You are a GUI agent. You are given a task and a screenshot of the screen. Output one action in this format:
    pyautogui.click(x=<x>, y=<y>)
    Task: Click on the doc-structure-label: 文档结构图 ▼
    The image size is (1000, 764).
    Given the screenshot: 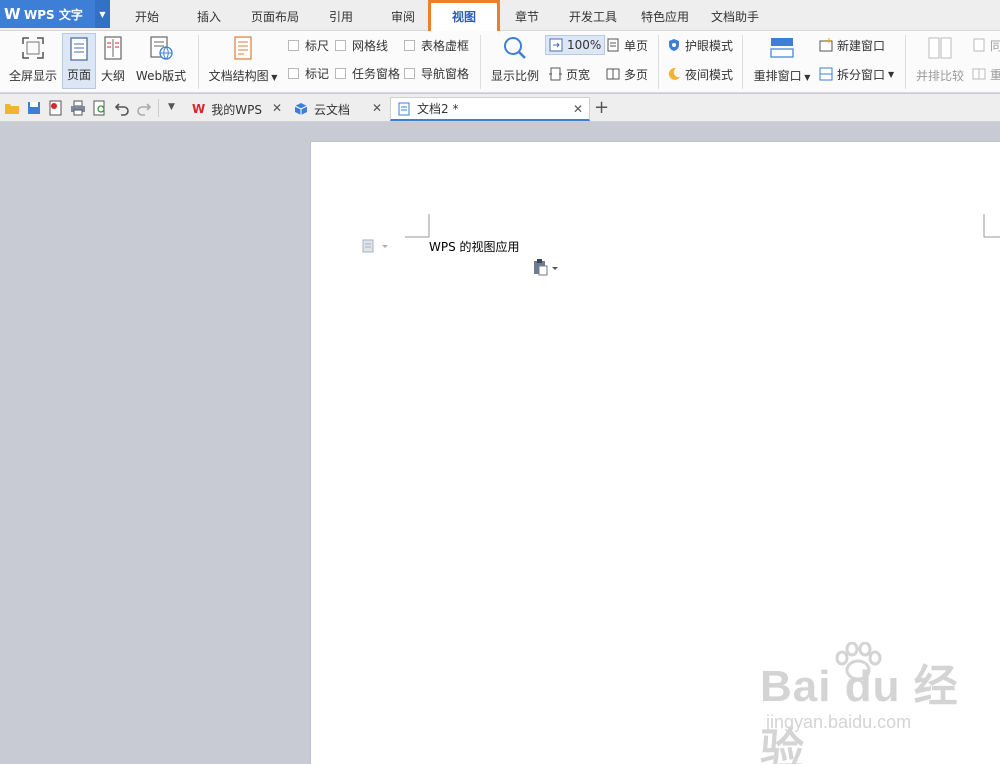 What is the action you would take?
    pyautogui.click(x=243, y=76)
    